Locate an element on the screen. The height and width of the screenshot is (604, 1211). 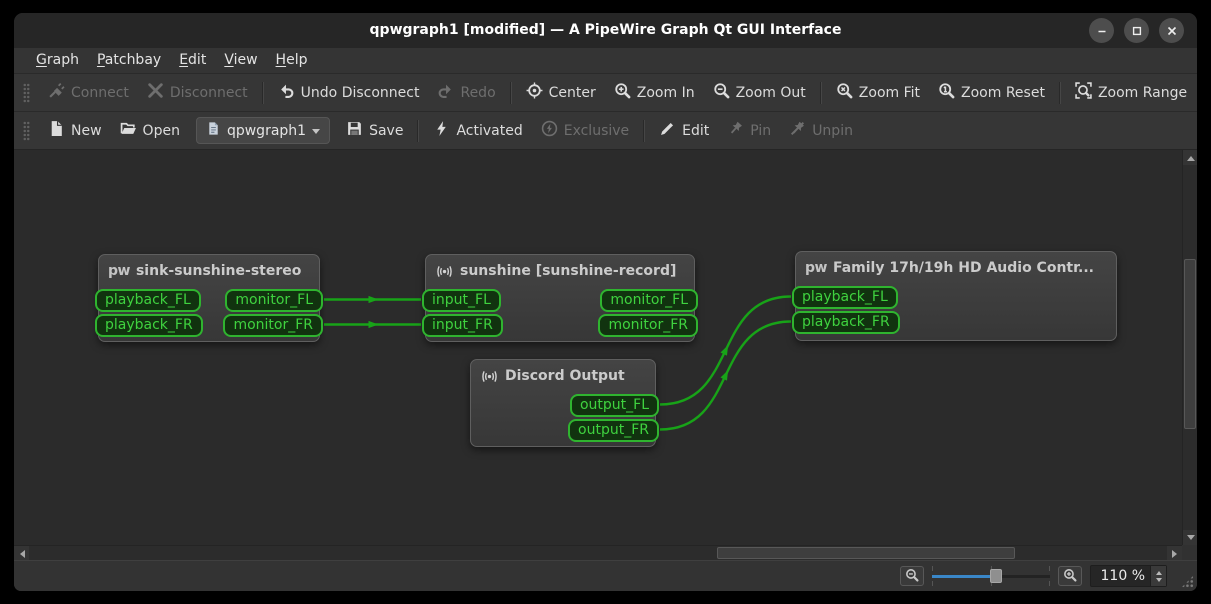
close-button is located at coordinates (1171, 30).